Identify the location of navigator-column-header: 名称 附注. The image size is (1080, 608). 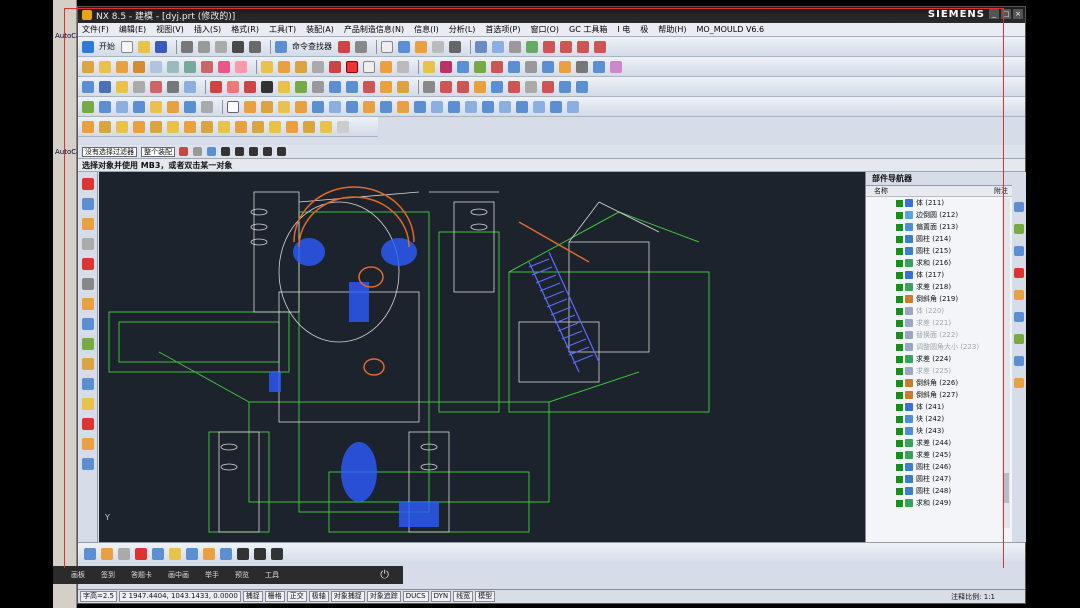
(939, 191).